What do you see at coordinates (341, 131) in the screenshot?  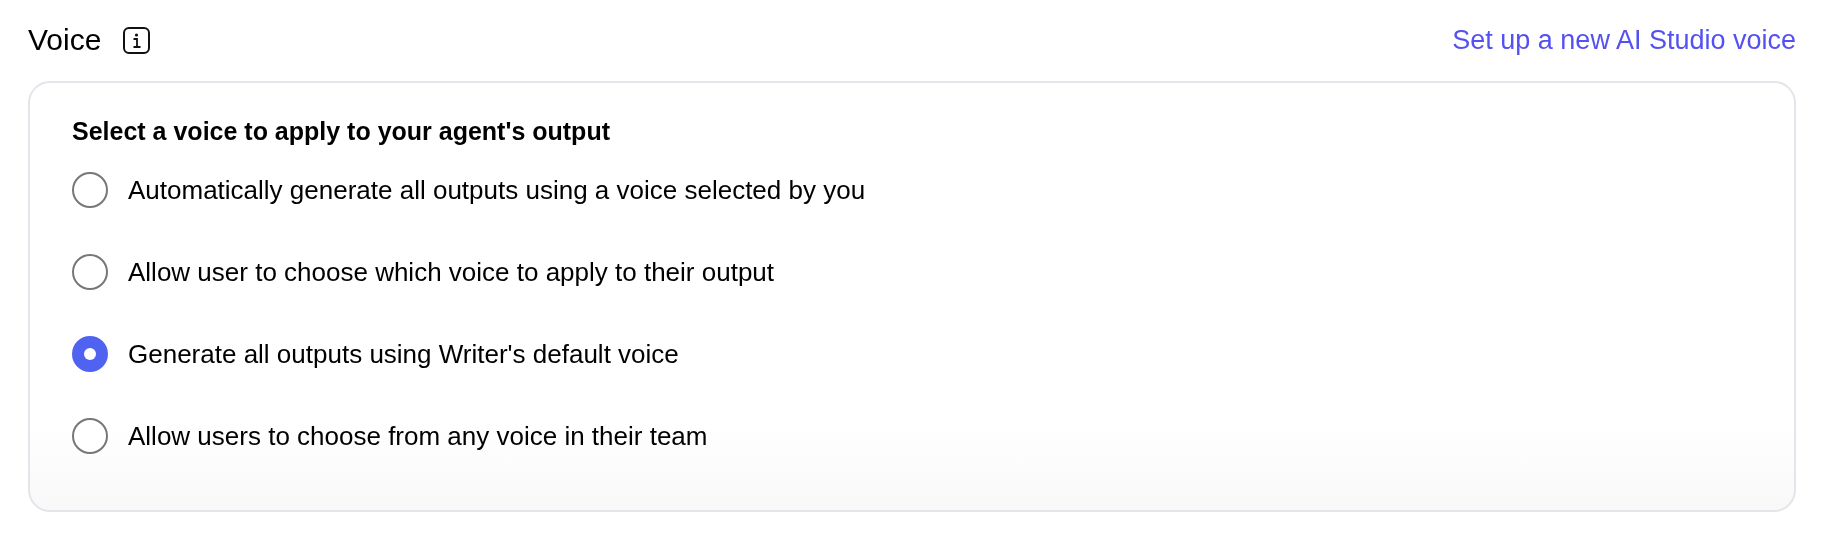 I see `card-heading: Select a voice to apply to your agent's output` at bounding box center [341, 131].